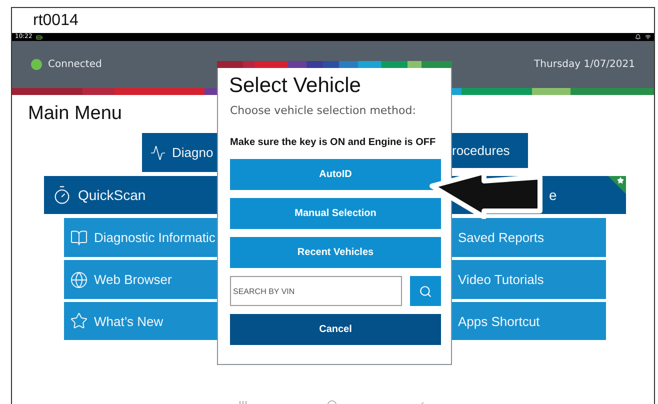  Describe the element at coordinates (335, 174) in the screenshot. I see `option-button: AutoID` at that location.